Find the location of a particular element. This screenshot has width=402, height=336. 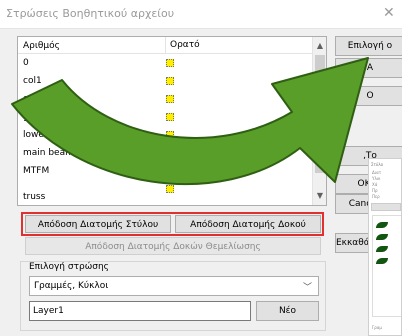

column-header-number: Αριθμός is located at coordinates (41, 46).